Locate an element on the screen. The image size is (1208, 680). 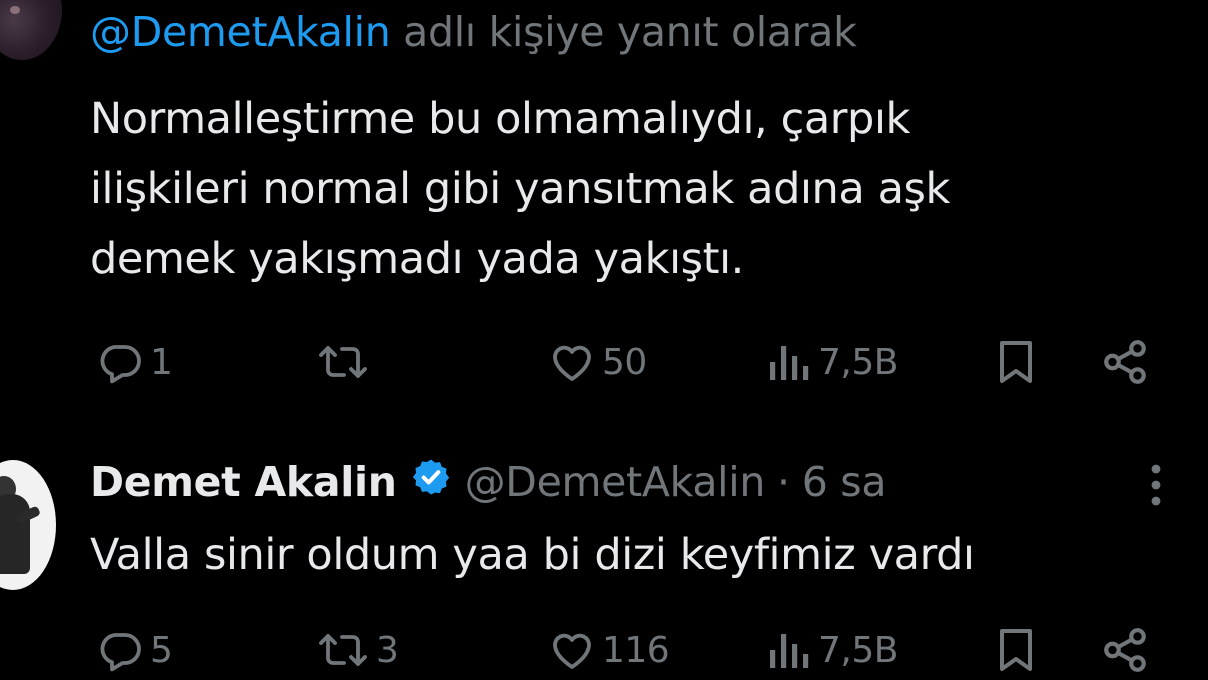
like-count: 116 is located at coordinates (636, 650).